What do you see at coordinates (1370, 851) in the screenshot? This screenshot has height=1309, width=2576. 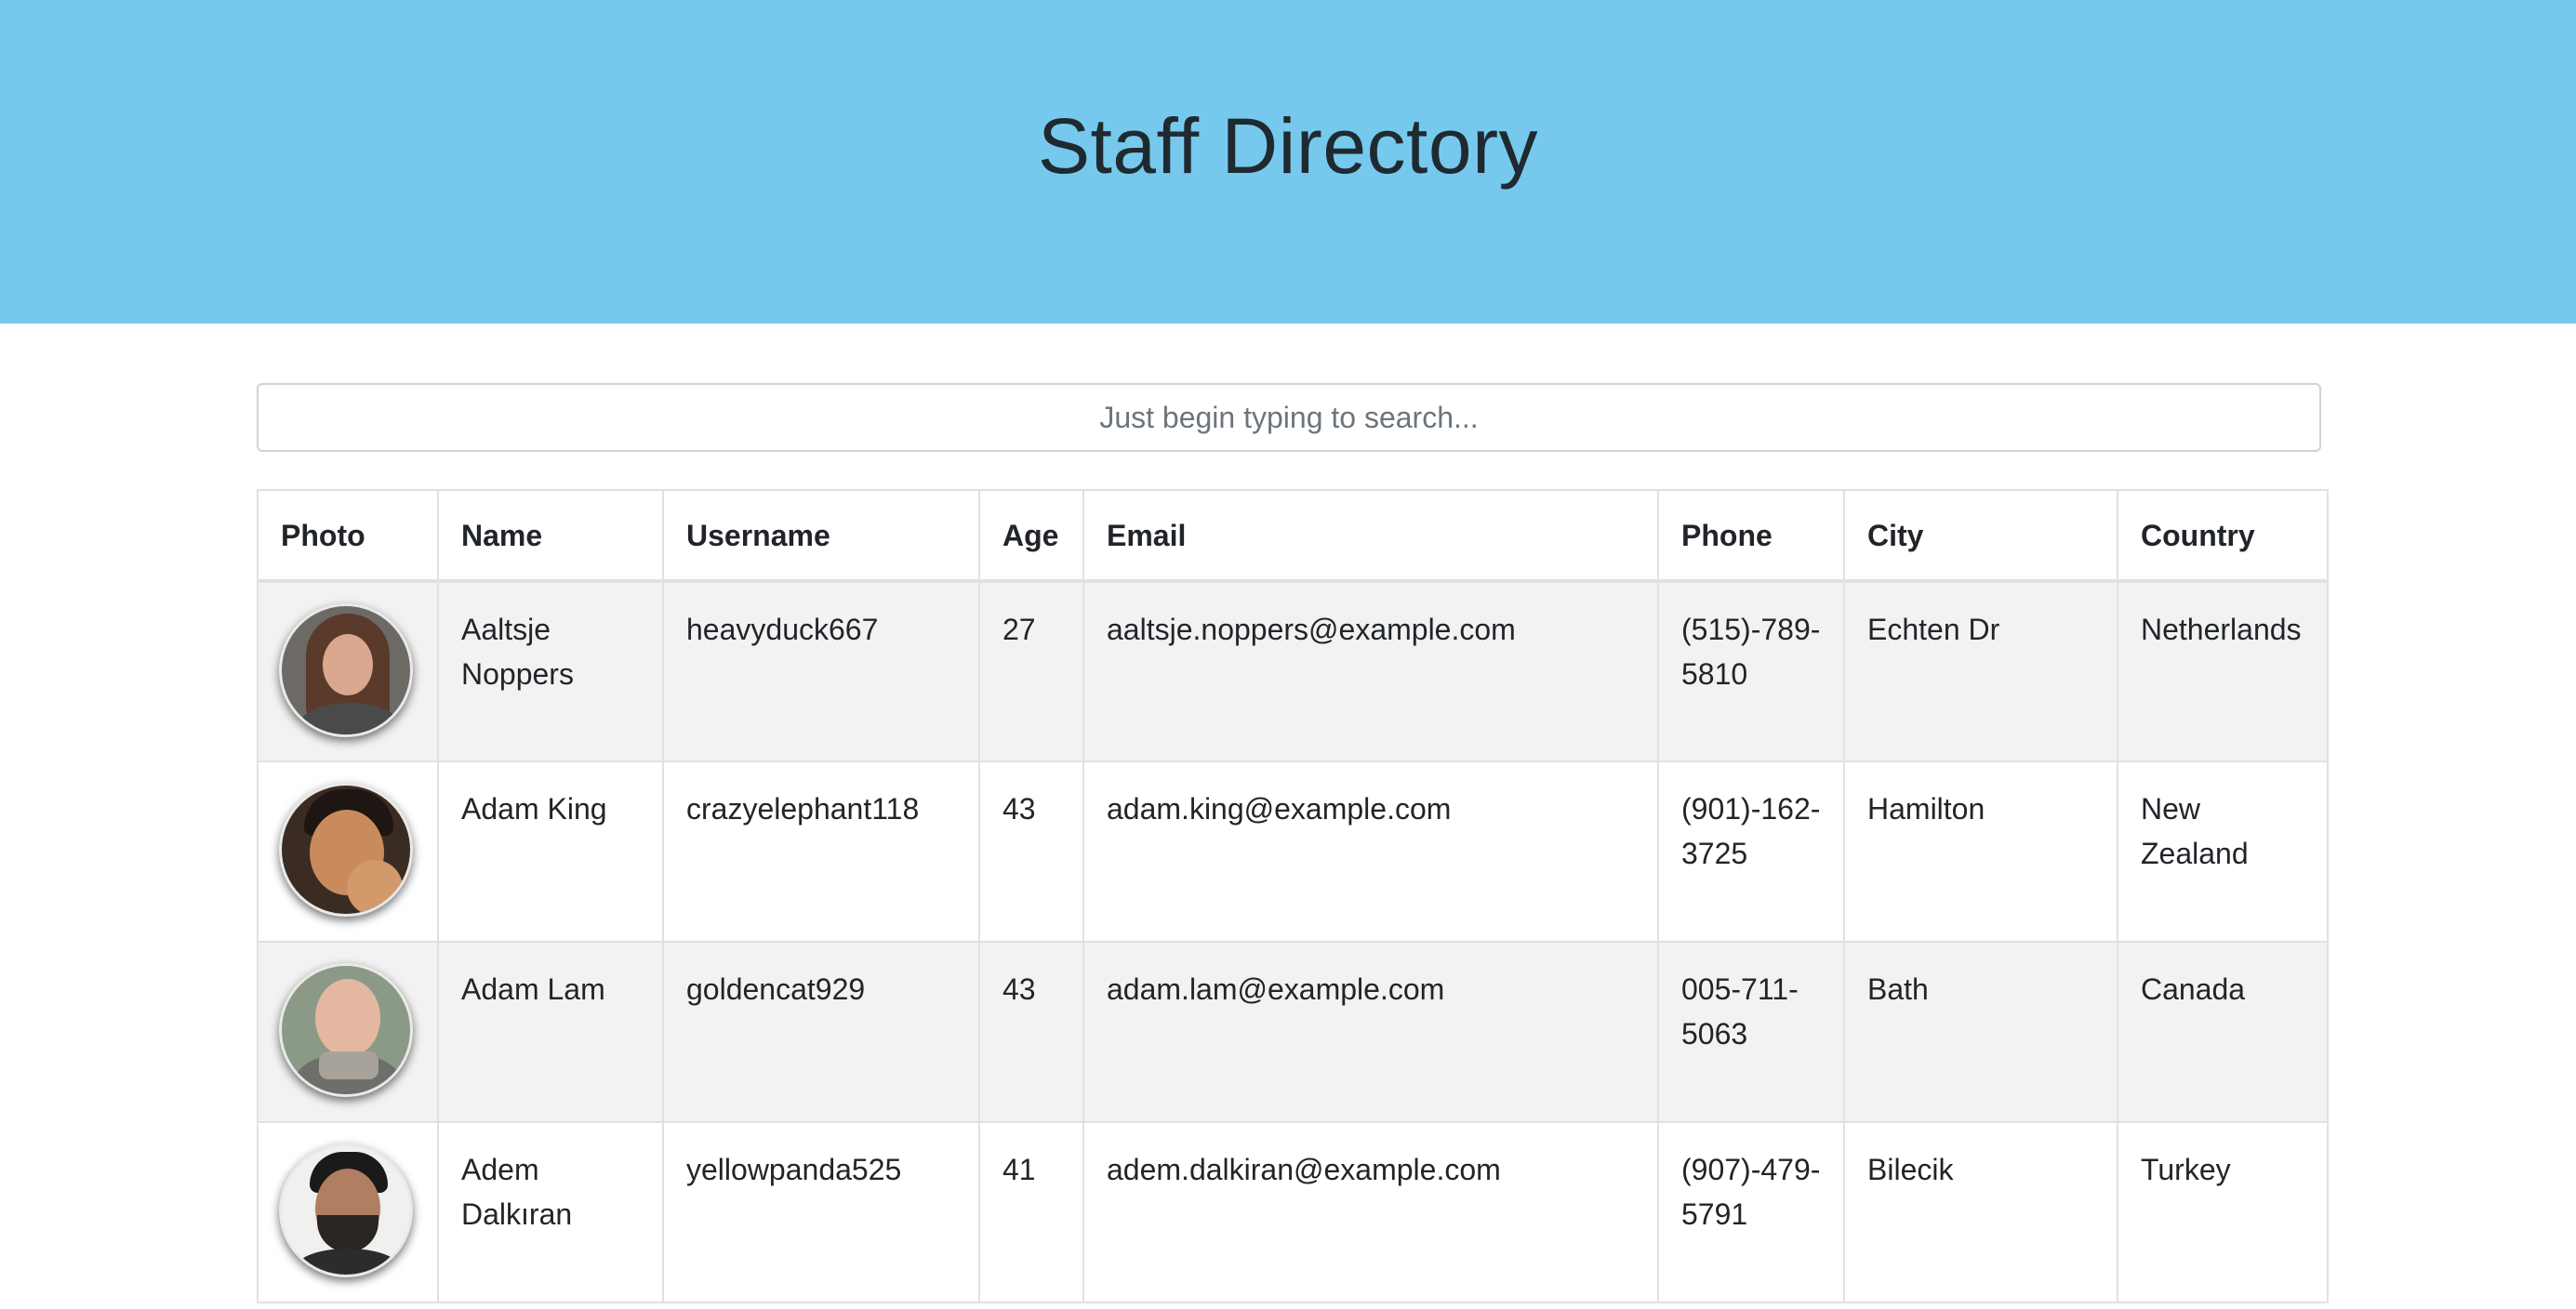 I see `email-cell: adam.king@example.com` at bounding box center [1370, 851].